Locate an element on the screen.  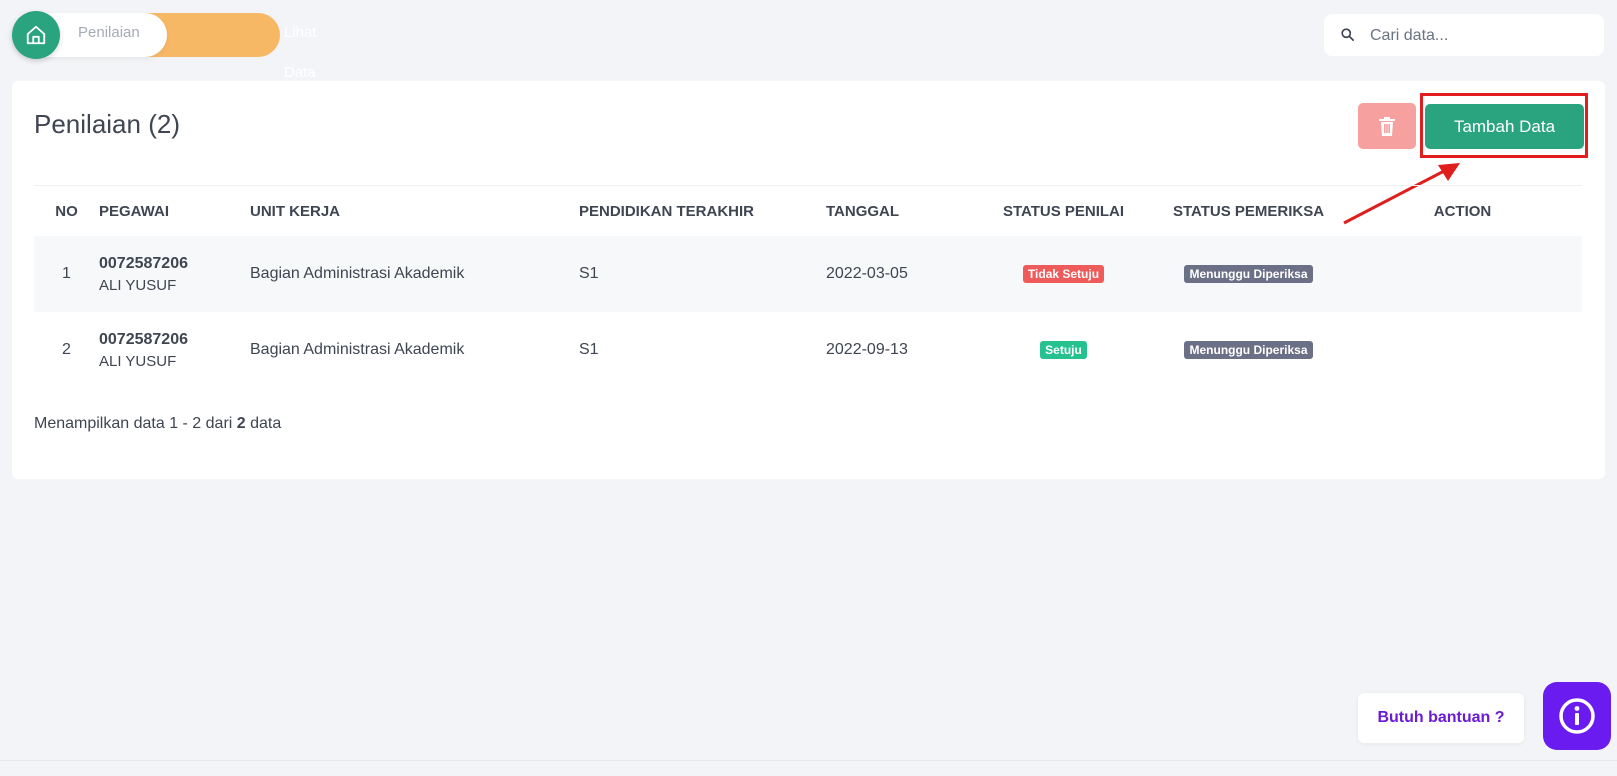
header-status-pemeriksa: STATUS PEMERIKSA is located at coordinates (1248, 211).